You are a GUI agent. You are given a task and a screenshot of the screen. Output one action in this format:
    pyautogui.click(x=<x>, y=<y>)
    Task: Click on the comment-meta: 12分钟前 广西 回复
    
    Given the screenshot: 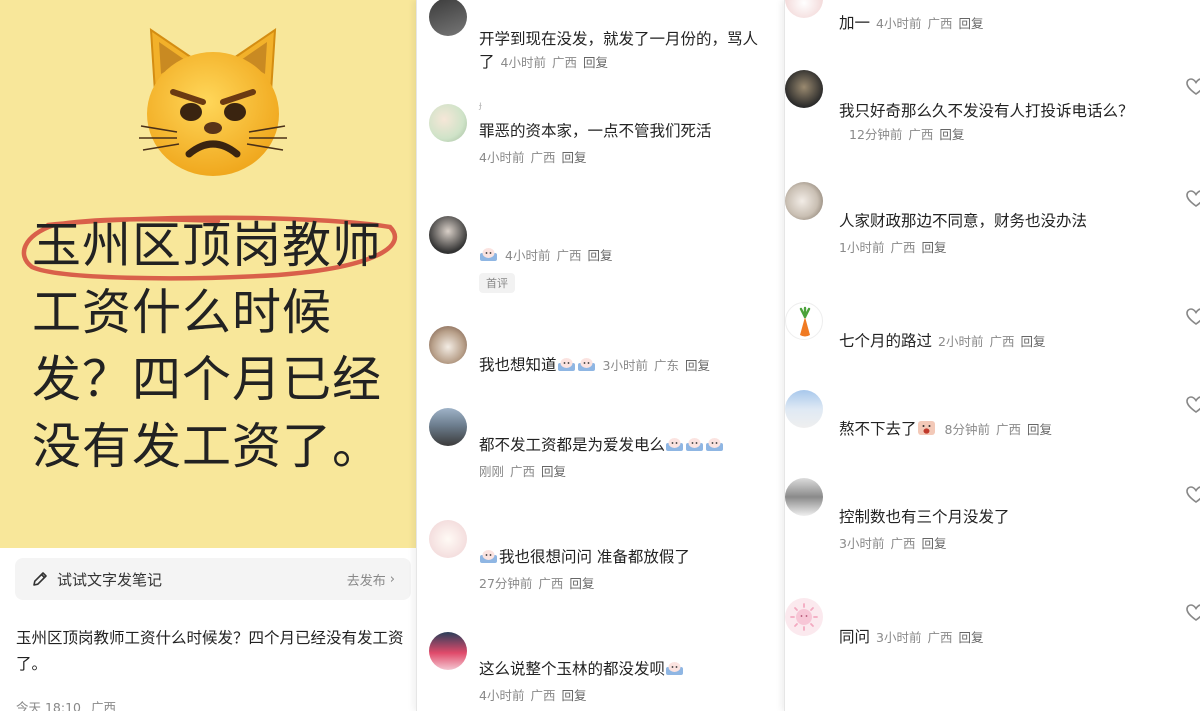 What is the action you would take?
    pyautogui.click(x=907, y=134)
    